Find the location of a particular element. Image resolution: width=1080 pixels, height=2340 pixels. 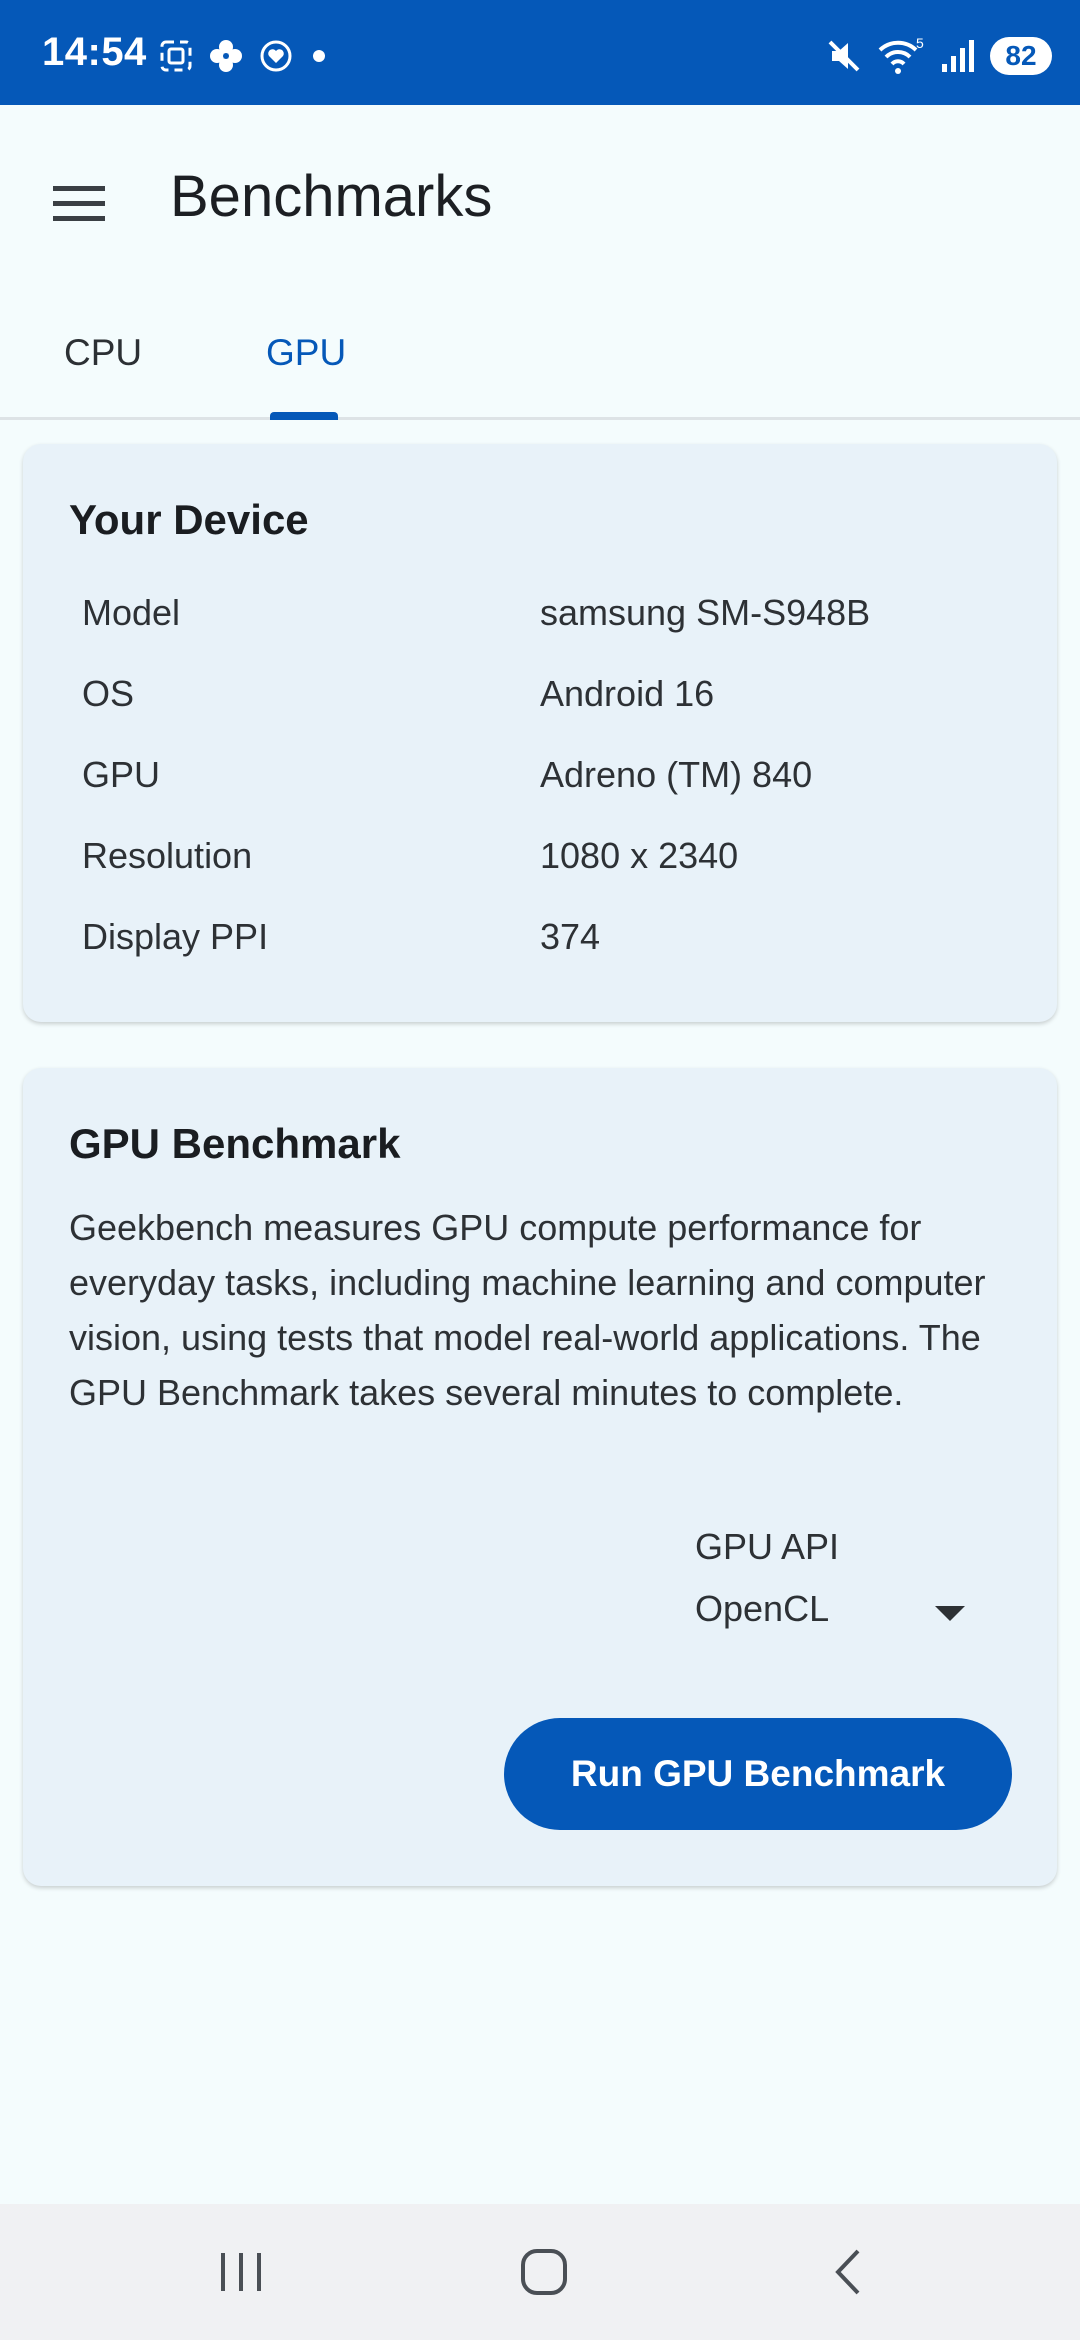

device-row-gpu: GPU Adreno (TM) 840 is located at coordinates (557, 784).